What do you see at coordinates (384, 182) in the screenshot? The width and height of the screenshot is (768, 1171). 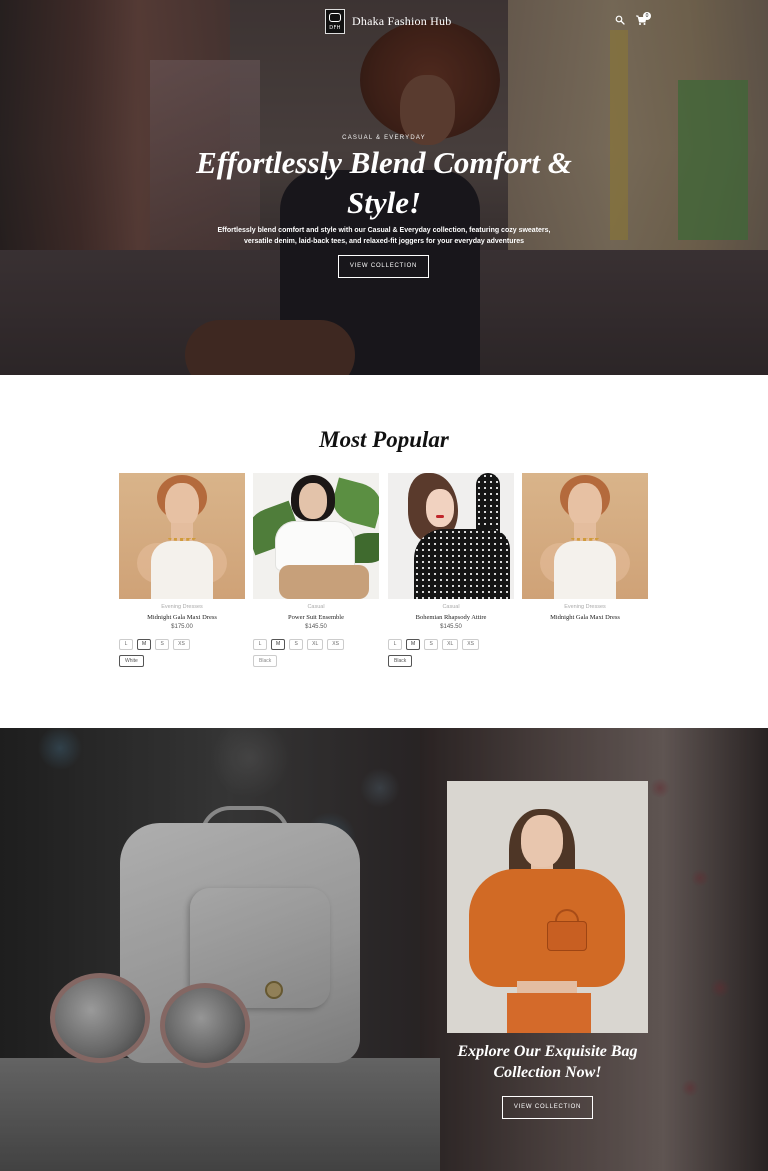 I see `hero-title: Effortlessly Blend Comfort & Style!` at bounding box center [384, 182].